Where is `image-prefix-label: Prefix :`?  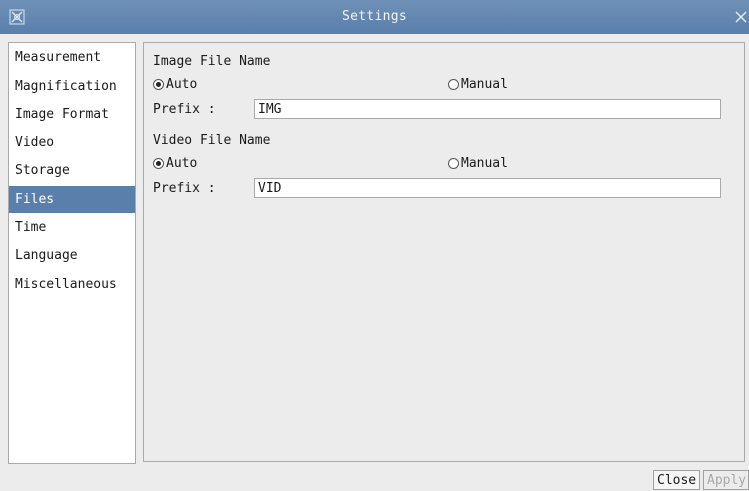
image-prefix-label: Prefix : is located at coordinates (184, 109).